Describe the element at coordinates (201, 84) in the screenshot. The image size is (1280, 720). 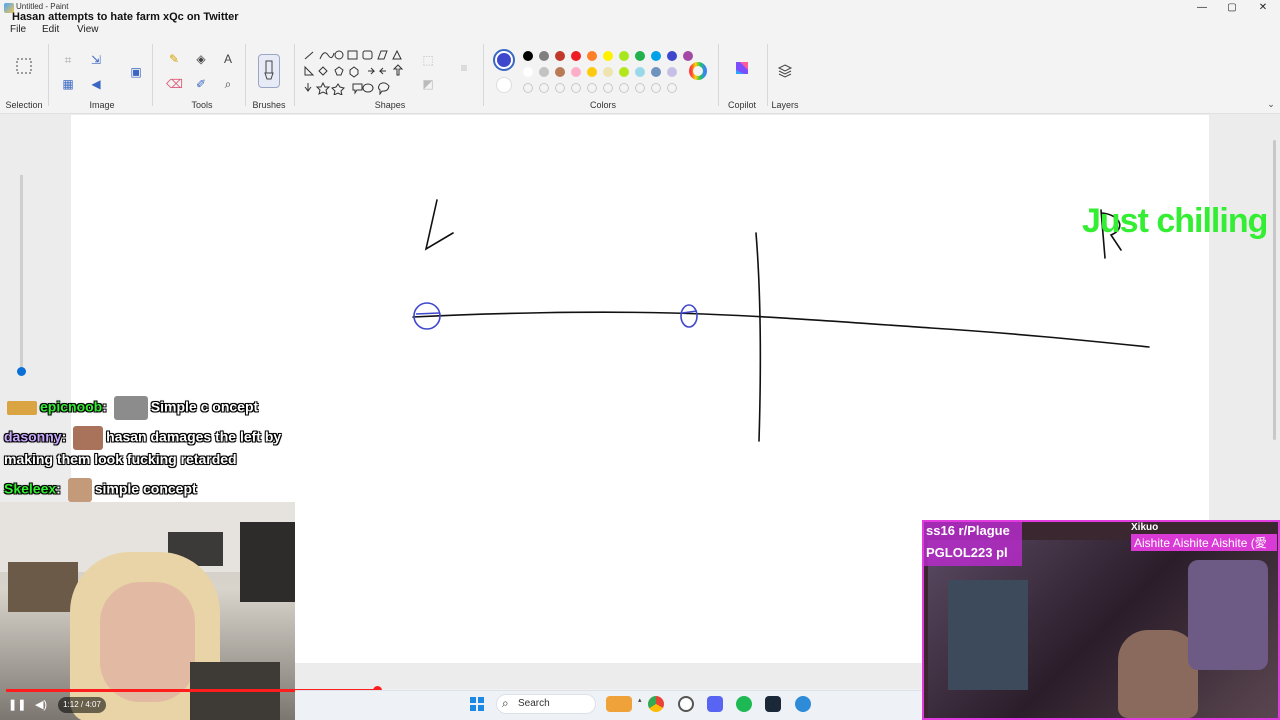
I see `color-picker-icon: ✐` at that location.